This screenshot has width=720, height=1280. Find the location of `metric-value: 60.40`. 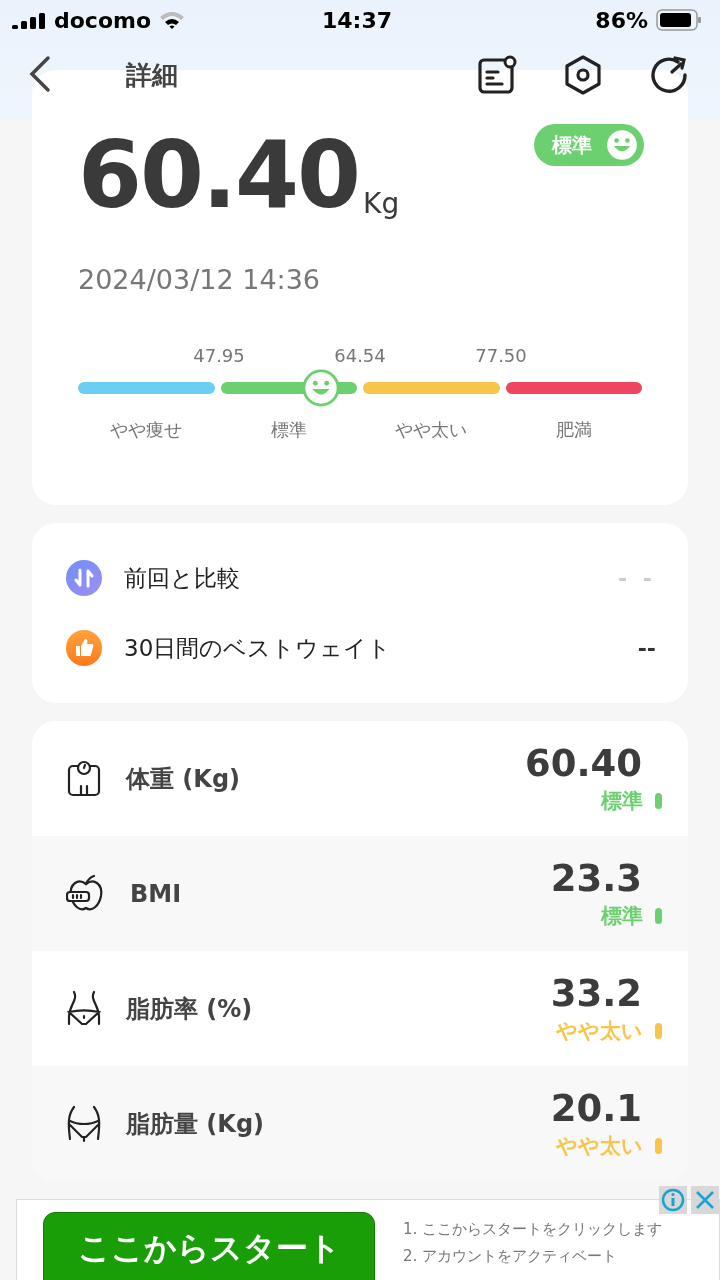

metric-value: 60.40 is located at coordinates (583, 763).